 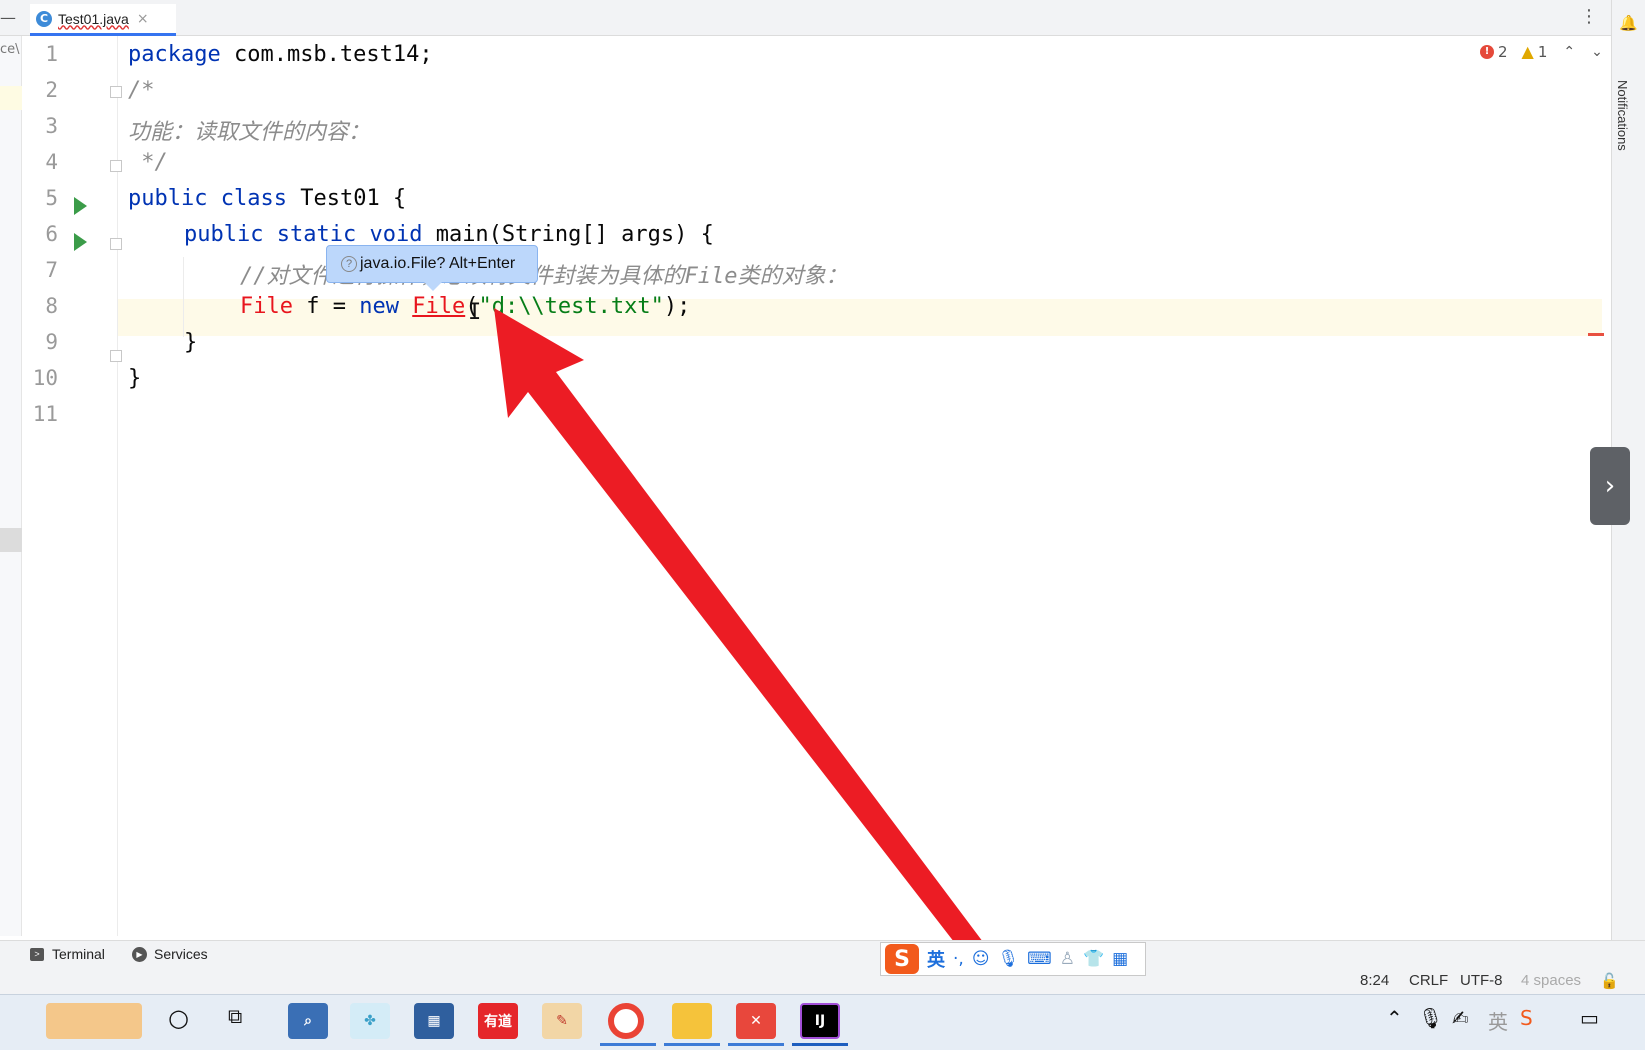 I want to click on code-line-2: /*, so click(x=141, y=90).